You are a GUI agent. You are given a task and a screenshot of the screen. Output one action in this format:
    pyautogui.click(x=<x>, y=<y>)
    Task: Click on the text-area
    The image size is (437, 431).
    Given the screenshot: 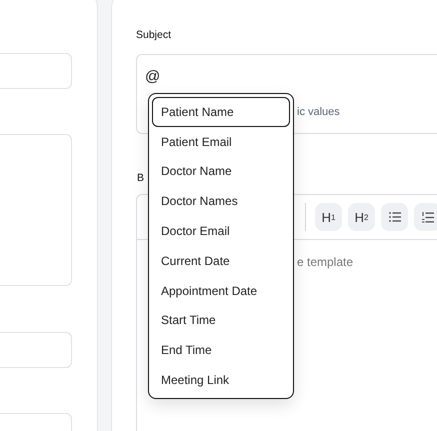 What is the action you would take?
    pyautogui.click(x=36, y=210)
    